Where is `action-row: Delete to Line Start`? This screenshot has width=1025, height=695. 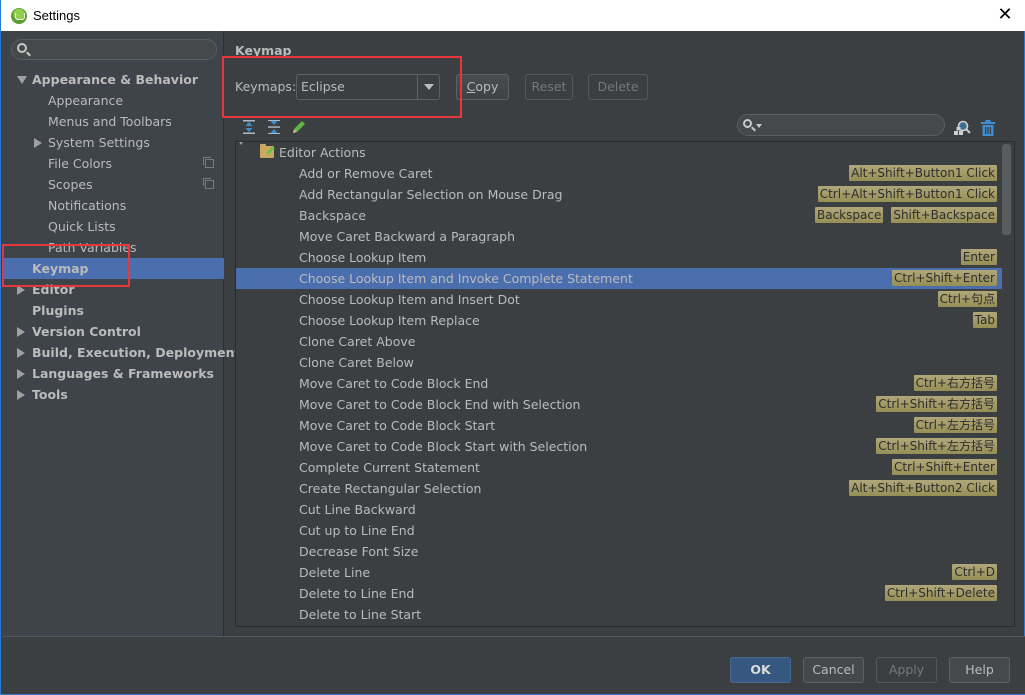 action-row: Delete to Line Start is located at coordinates (619, 614).